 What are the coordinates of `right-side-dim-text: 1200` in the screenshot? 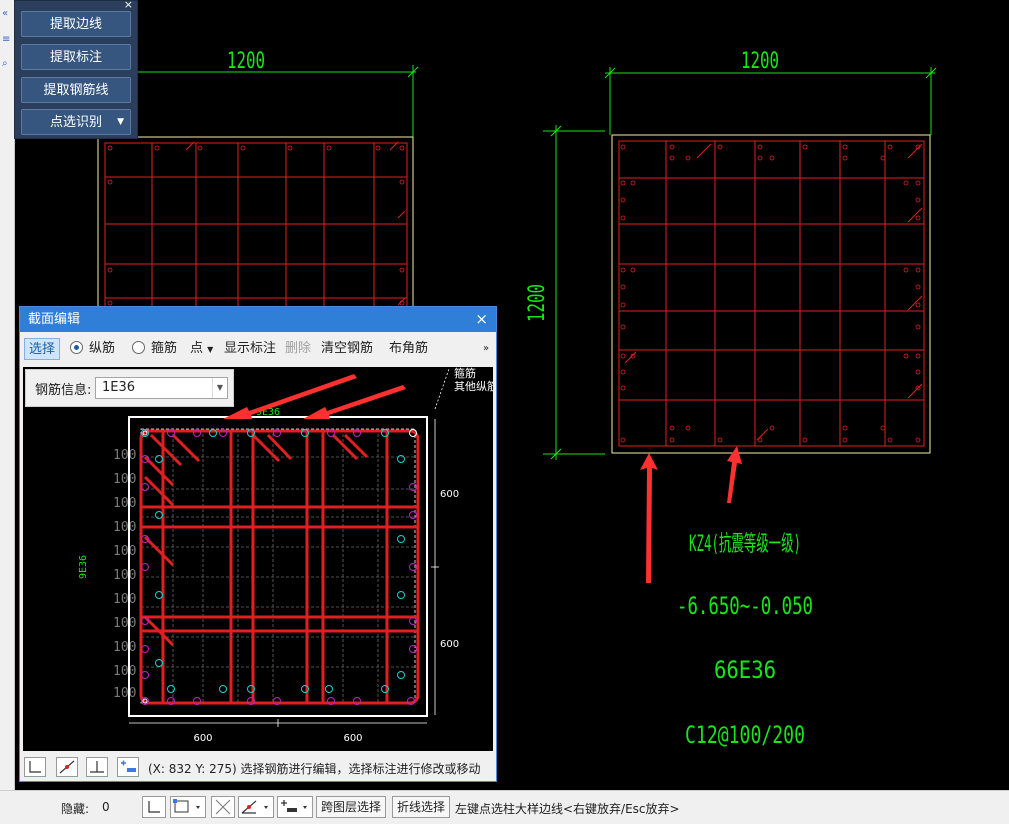 It's located at (537, 303).